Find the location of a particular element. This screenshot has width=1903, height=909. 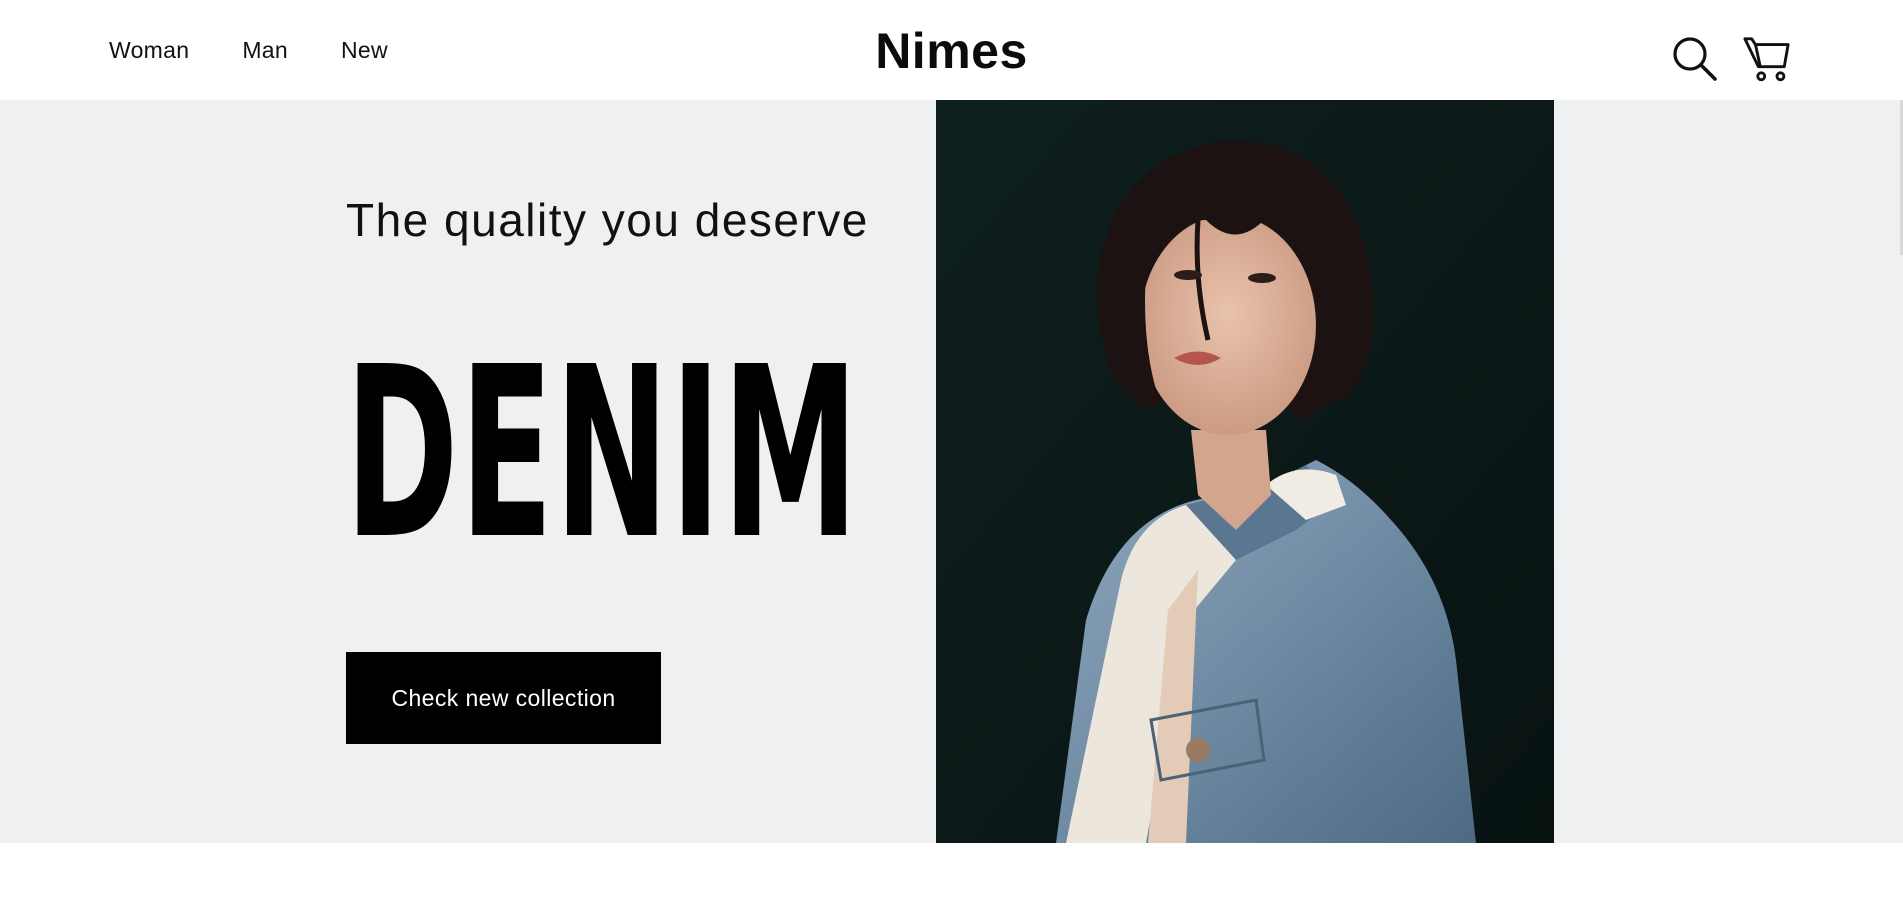

search-button is located at coordinates (1695, 59).